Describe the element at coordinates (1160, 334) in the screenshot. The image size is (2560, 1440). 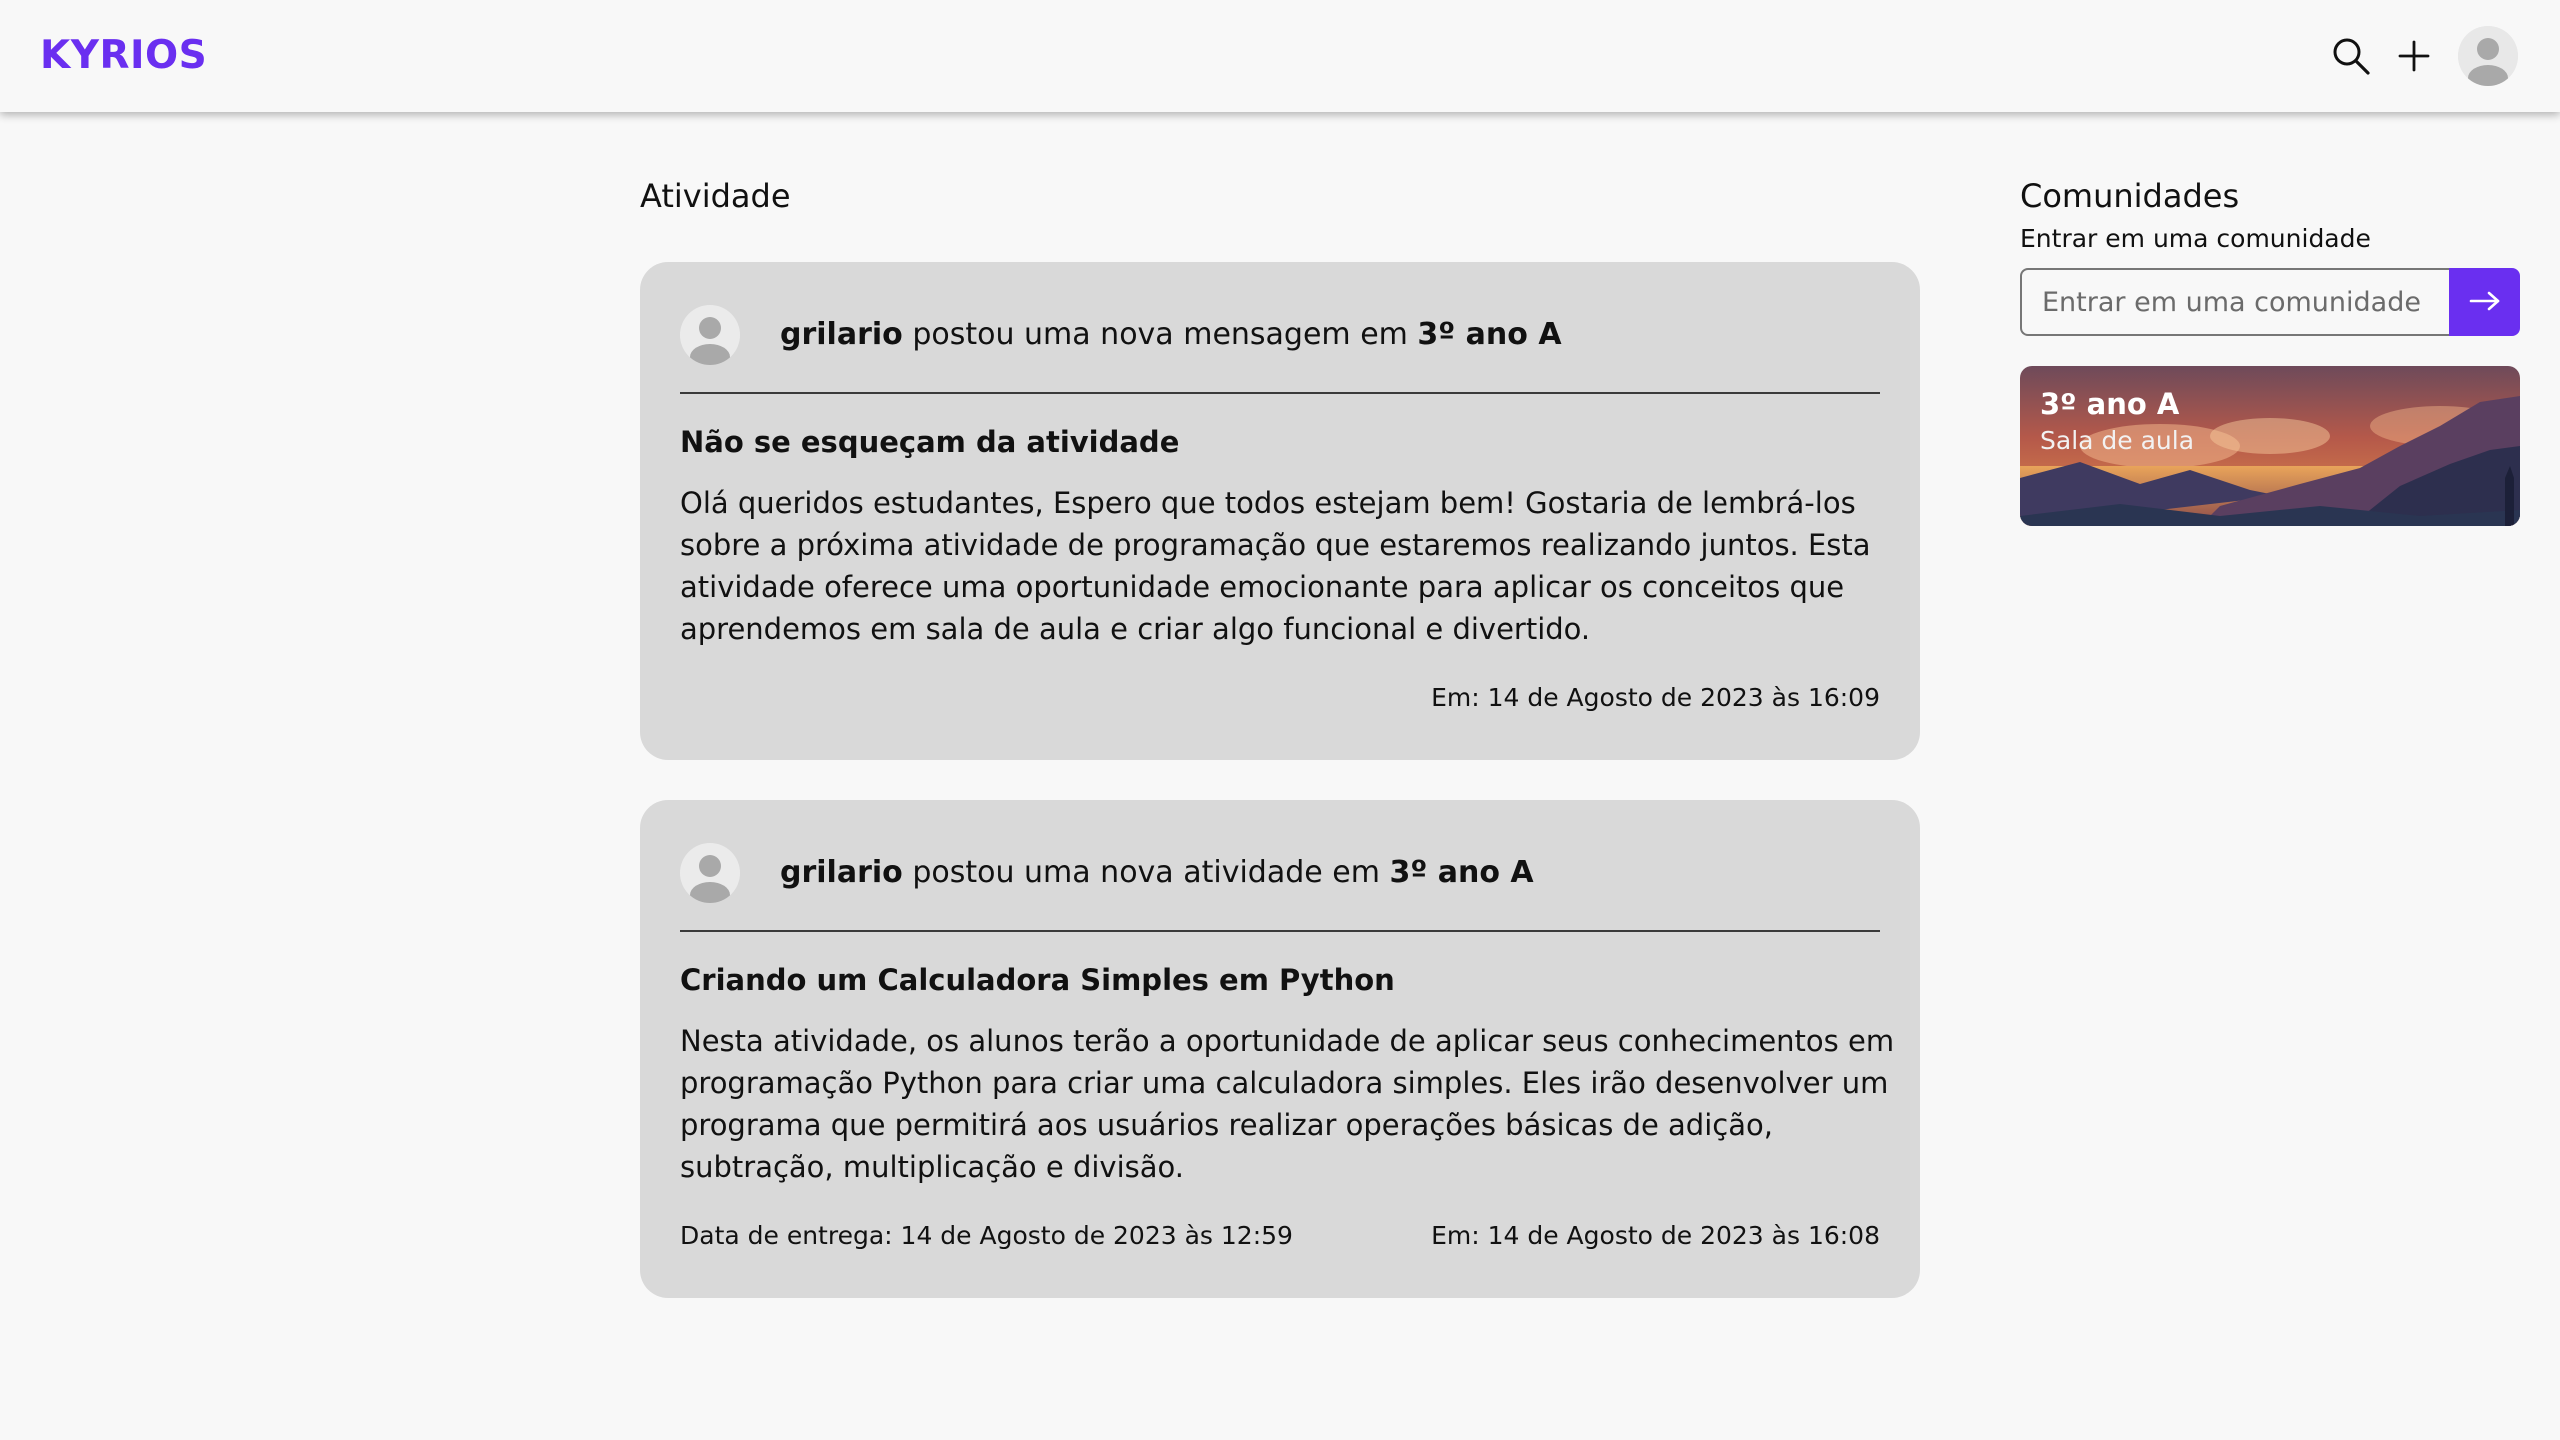
I see `post-action: postou uma nova mensagem em` at that location.